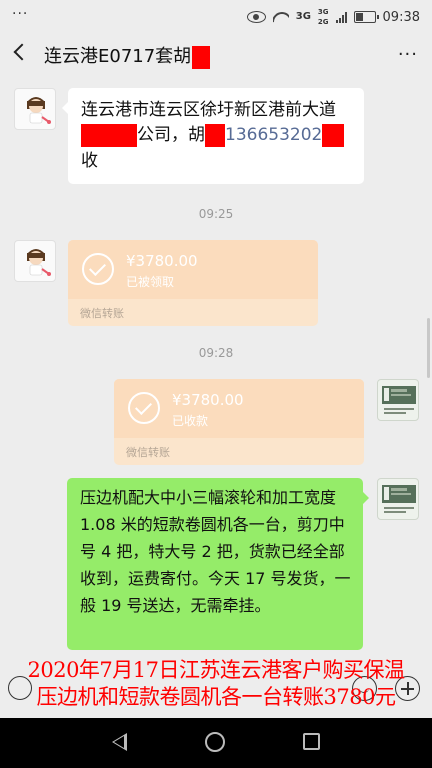 This screenshot has width=432, height=768. What do you see at coordinates (323, 17) in the screenshot?
I see `network-secondary: 3G 2G` at bounding box center [323, 17].